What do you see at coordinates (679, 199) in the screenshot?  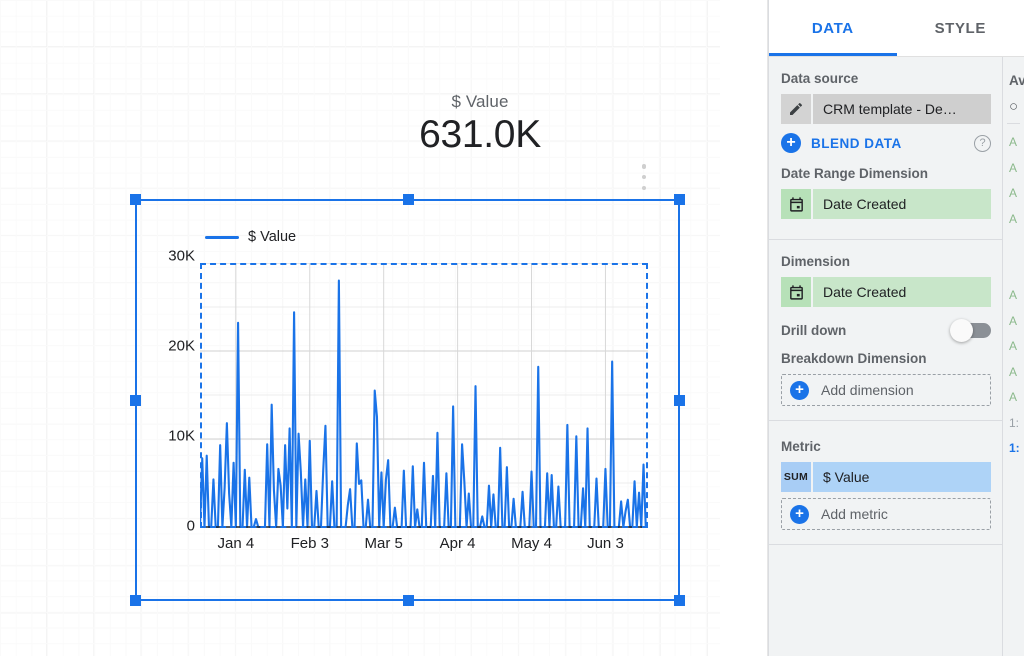 I see `resize-handle-top-right` at bounding box center [679, 199].